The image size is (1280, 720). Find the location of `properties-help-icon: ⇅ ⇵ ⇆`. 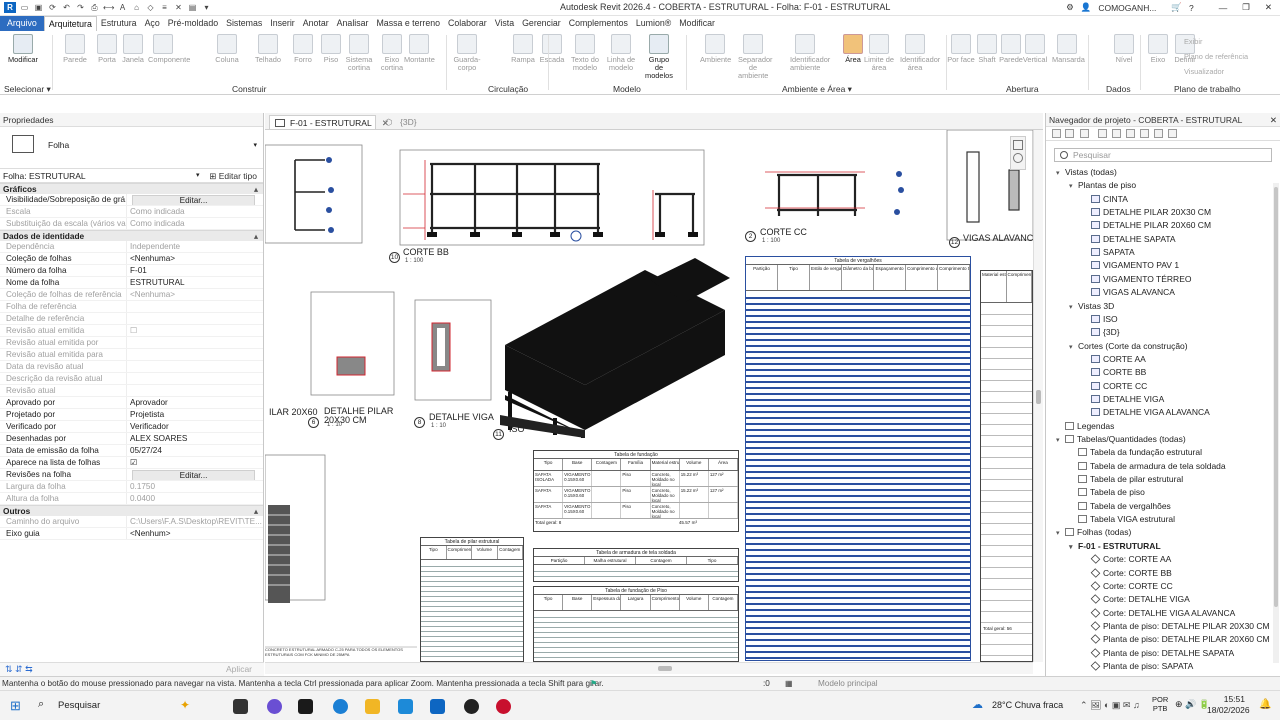

properties-help-icon: ⇅ ⇵ ⇆ is located at coordinates (19, 669).